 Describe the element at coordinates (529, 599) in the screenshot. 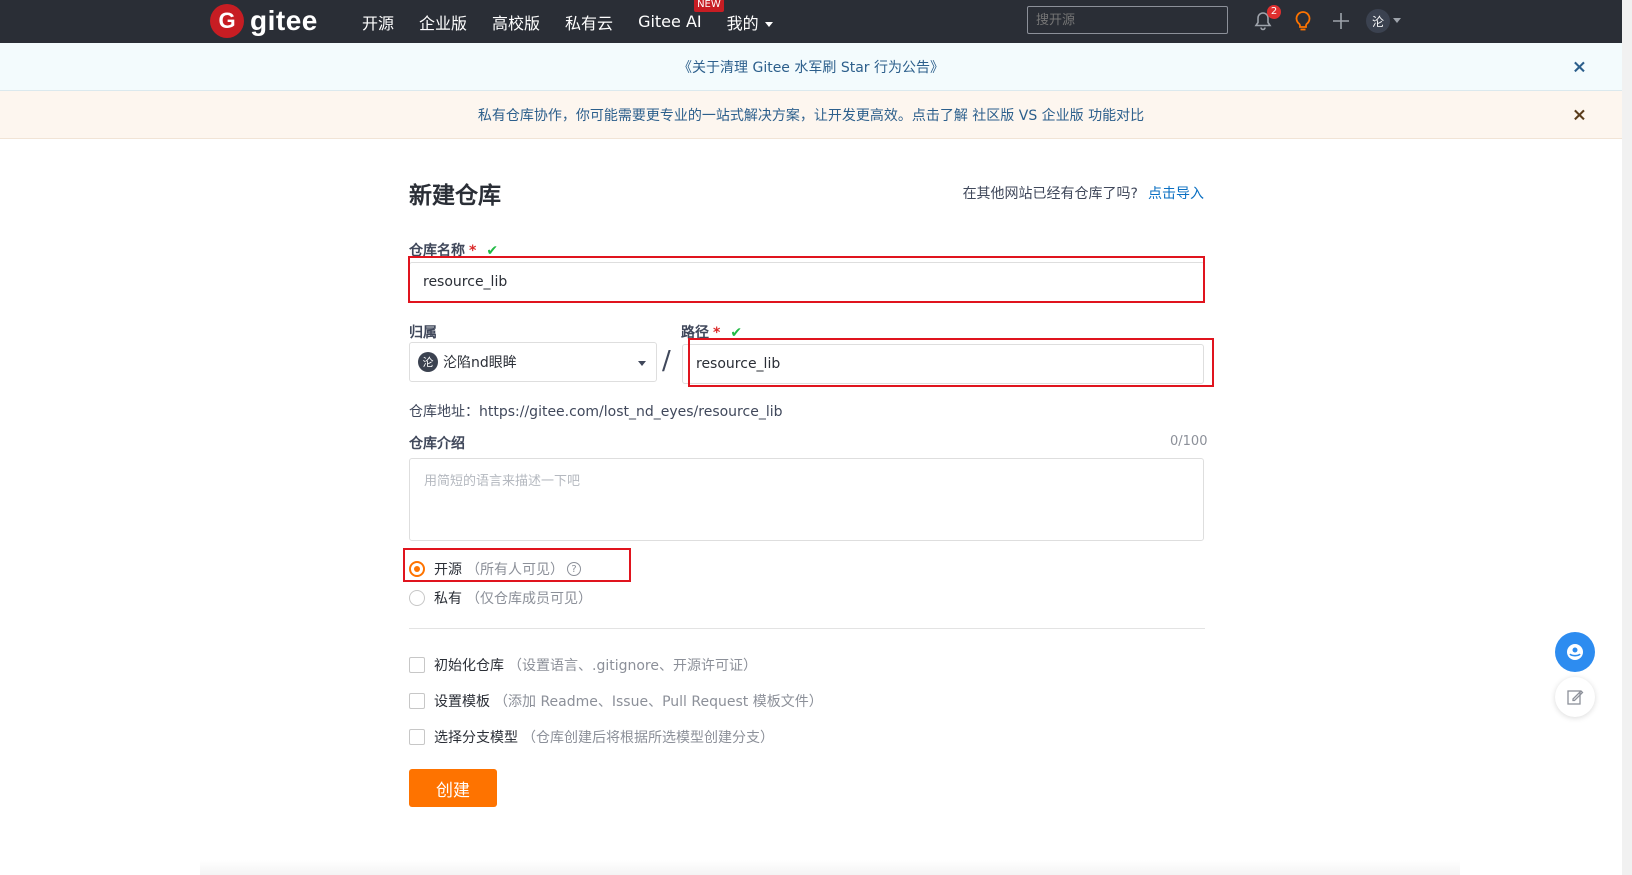

I see `visibility-private-hint: （仅仓库成员可见）` at that location.